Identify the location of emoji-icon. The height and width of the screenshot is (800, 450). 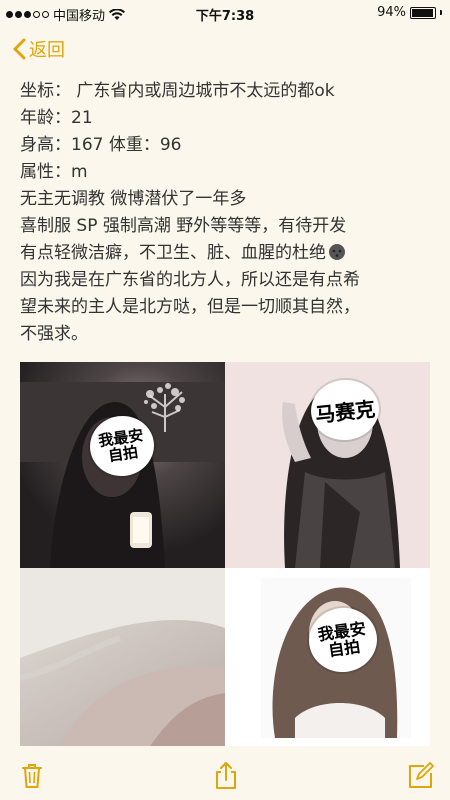
(337, 252).